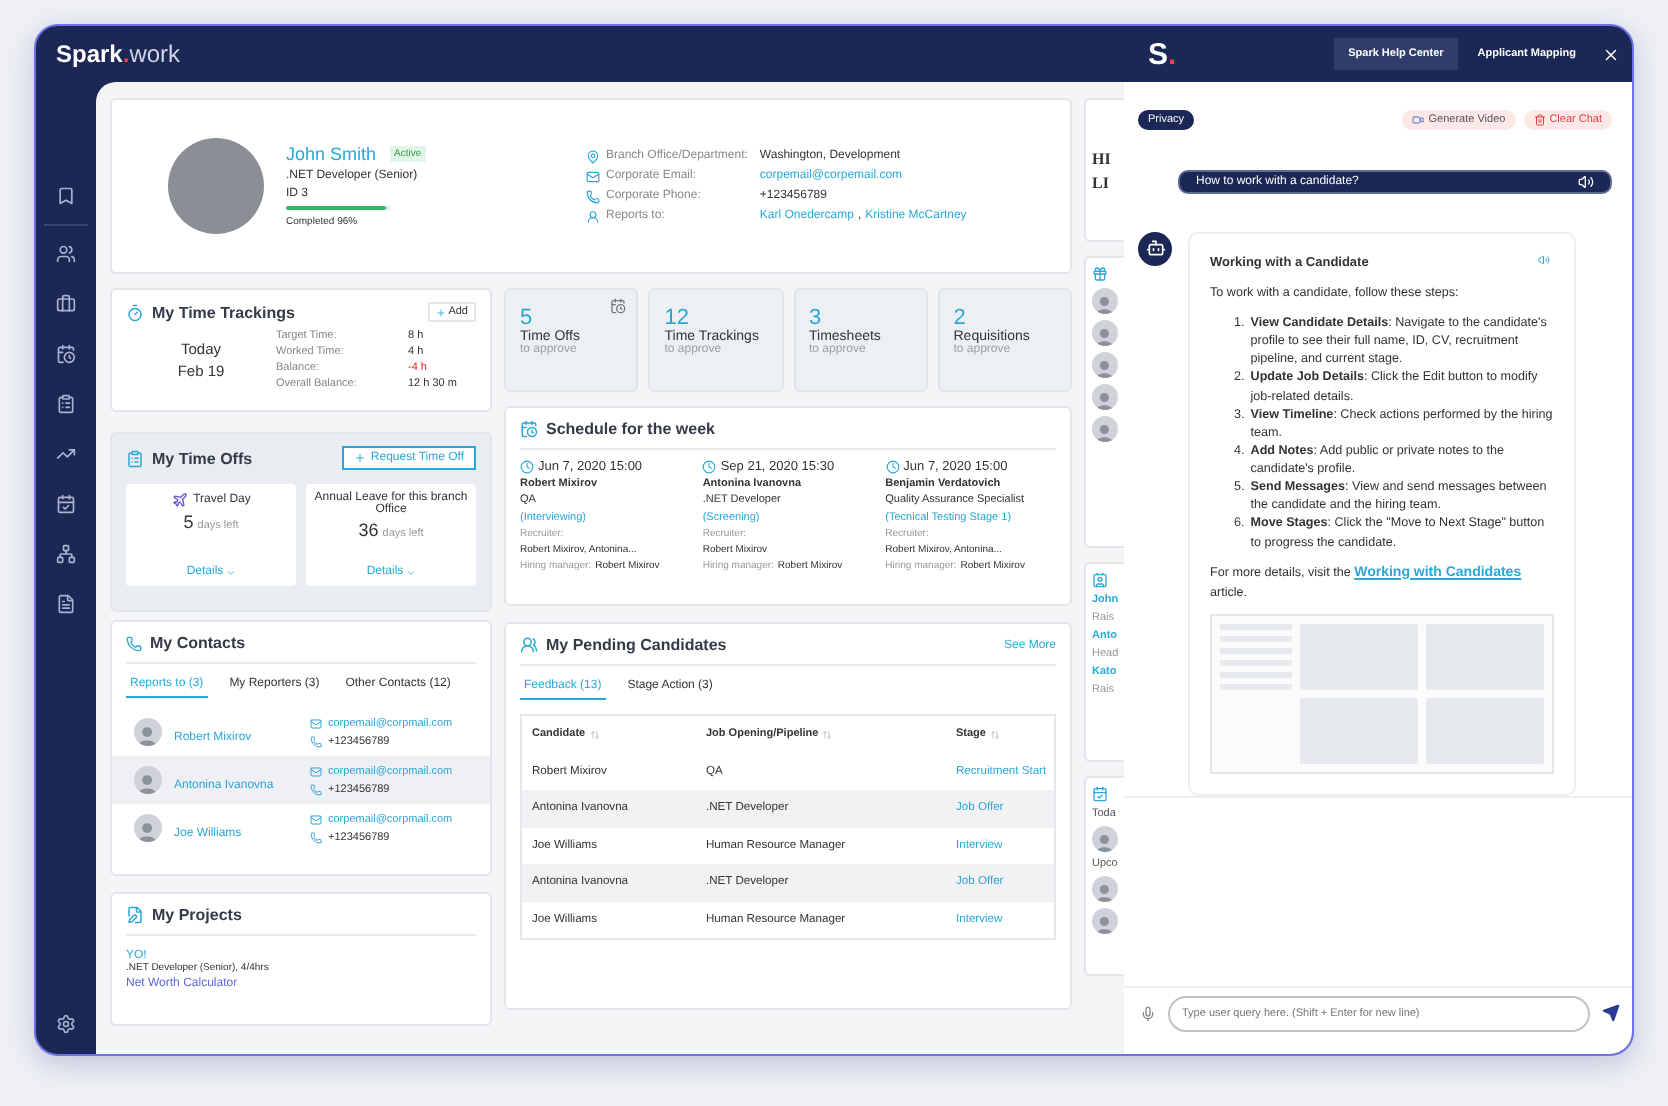  I want to click on briefcase-icon, so click(66, 304).